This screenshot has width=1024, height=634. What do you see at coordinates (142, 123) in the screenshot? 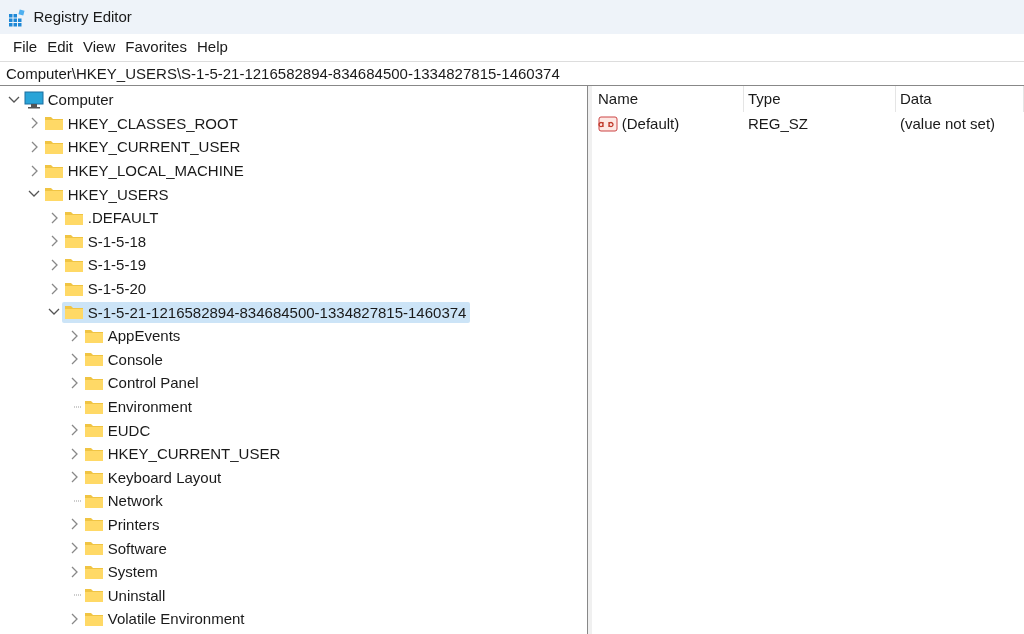
I see `tree-item: HKEY_CLASSES_ROOT` at bounding box center [142, 123].